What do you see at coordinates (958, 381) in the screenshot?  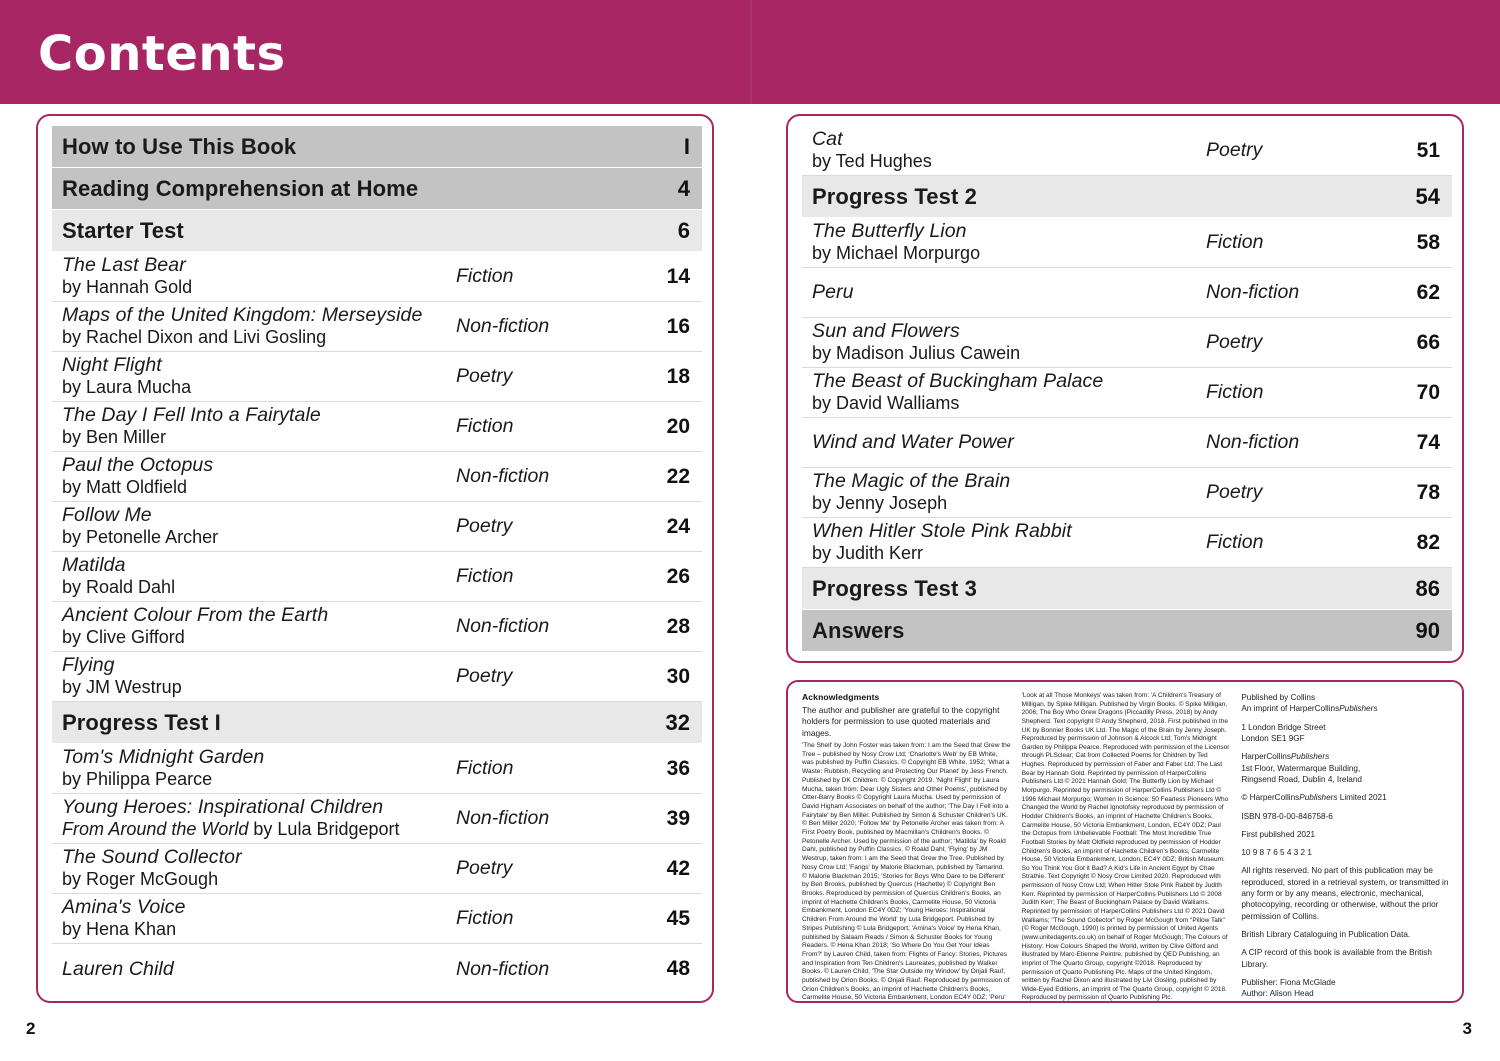 I see `toc-title-text: The Beast of Buckingham Palace` at bounding box center [958, 381].